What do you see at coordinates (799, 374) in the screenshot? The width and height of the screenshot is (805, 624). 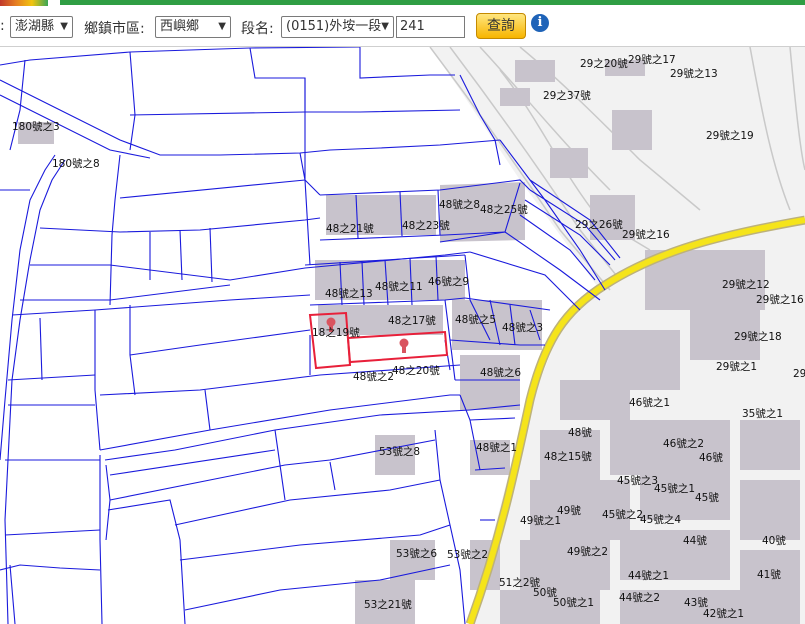 I see `address-label: 29` at bounding box center [799, 374].